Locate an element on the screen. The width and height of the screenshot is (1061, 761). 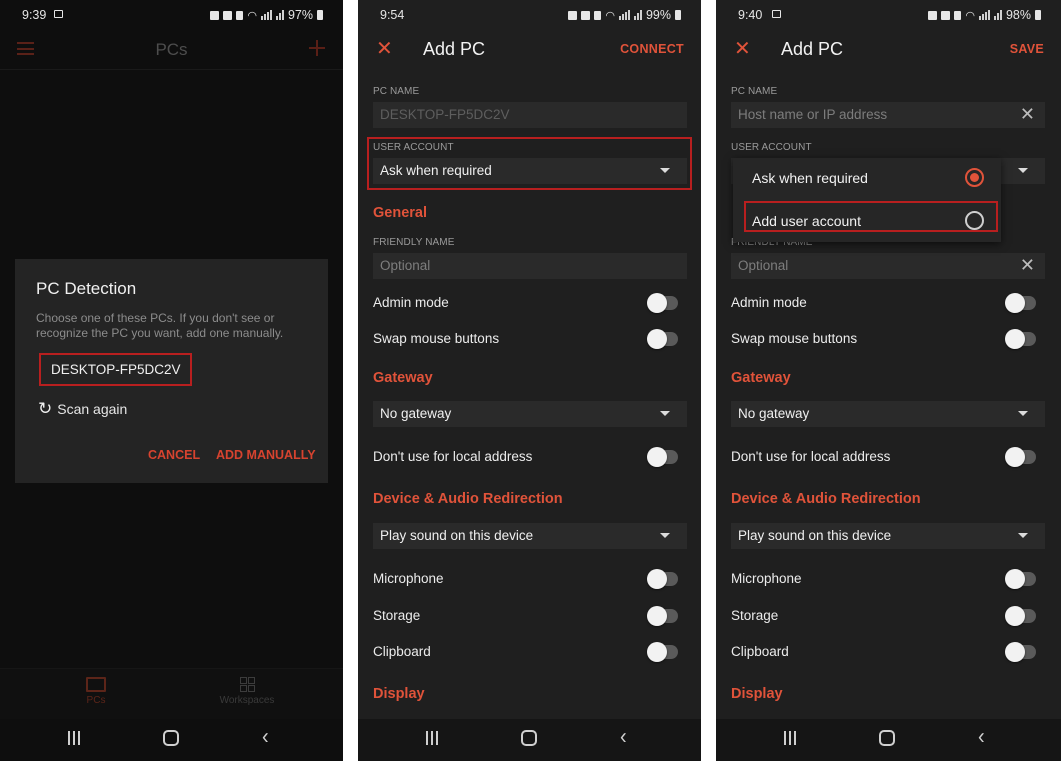
user-account-value: Ask when required is located at coordinates (436, 170).